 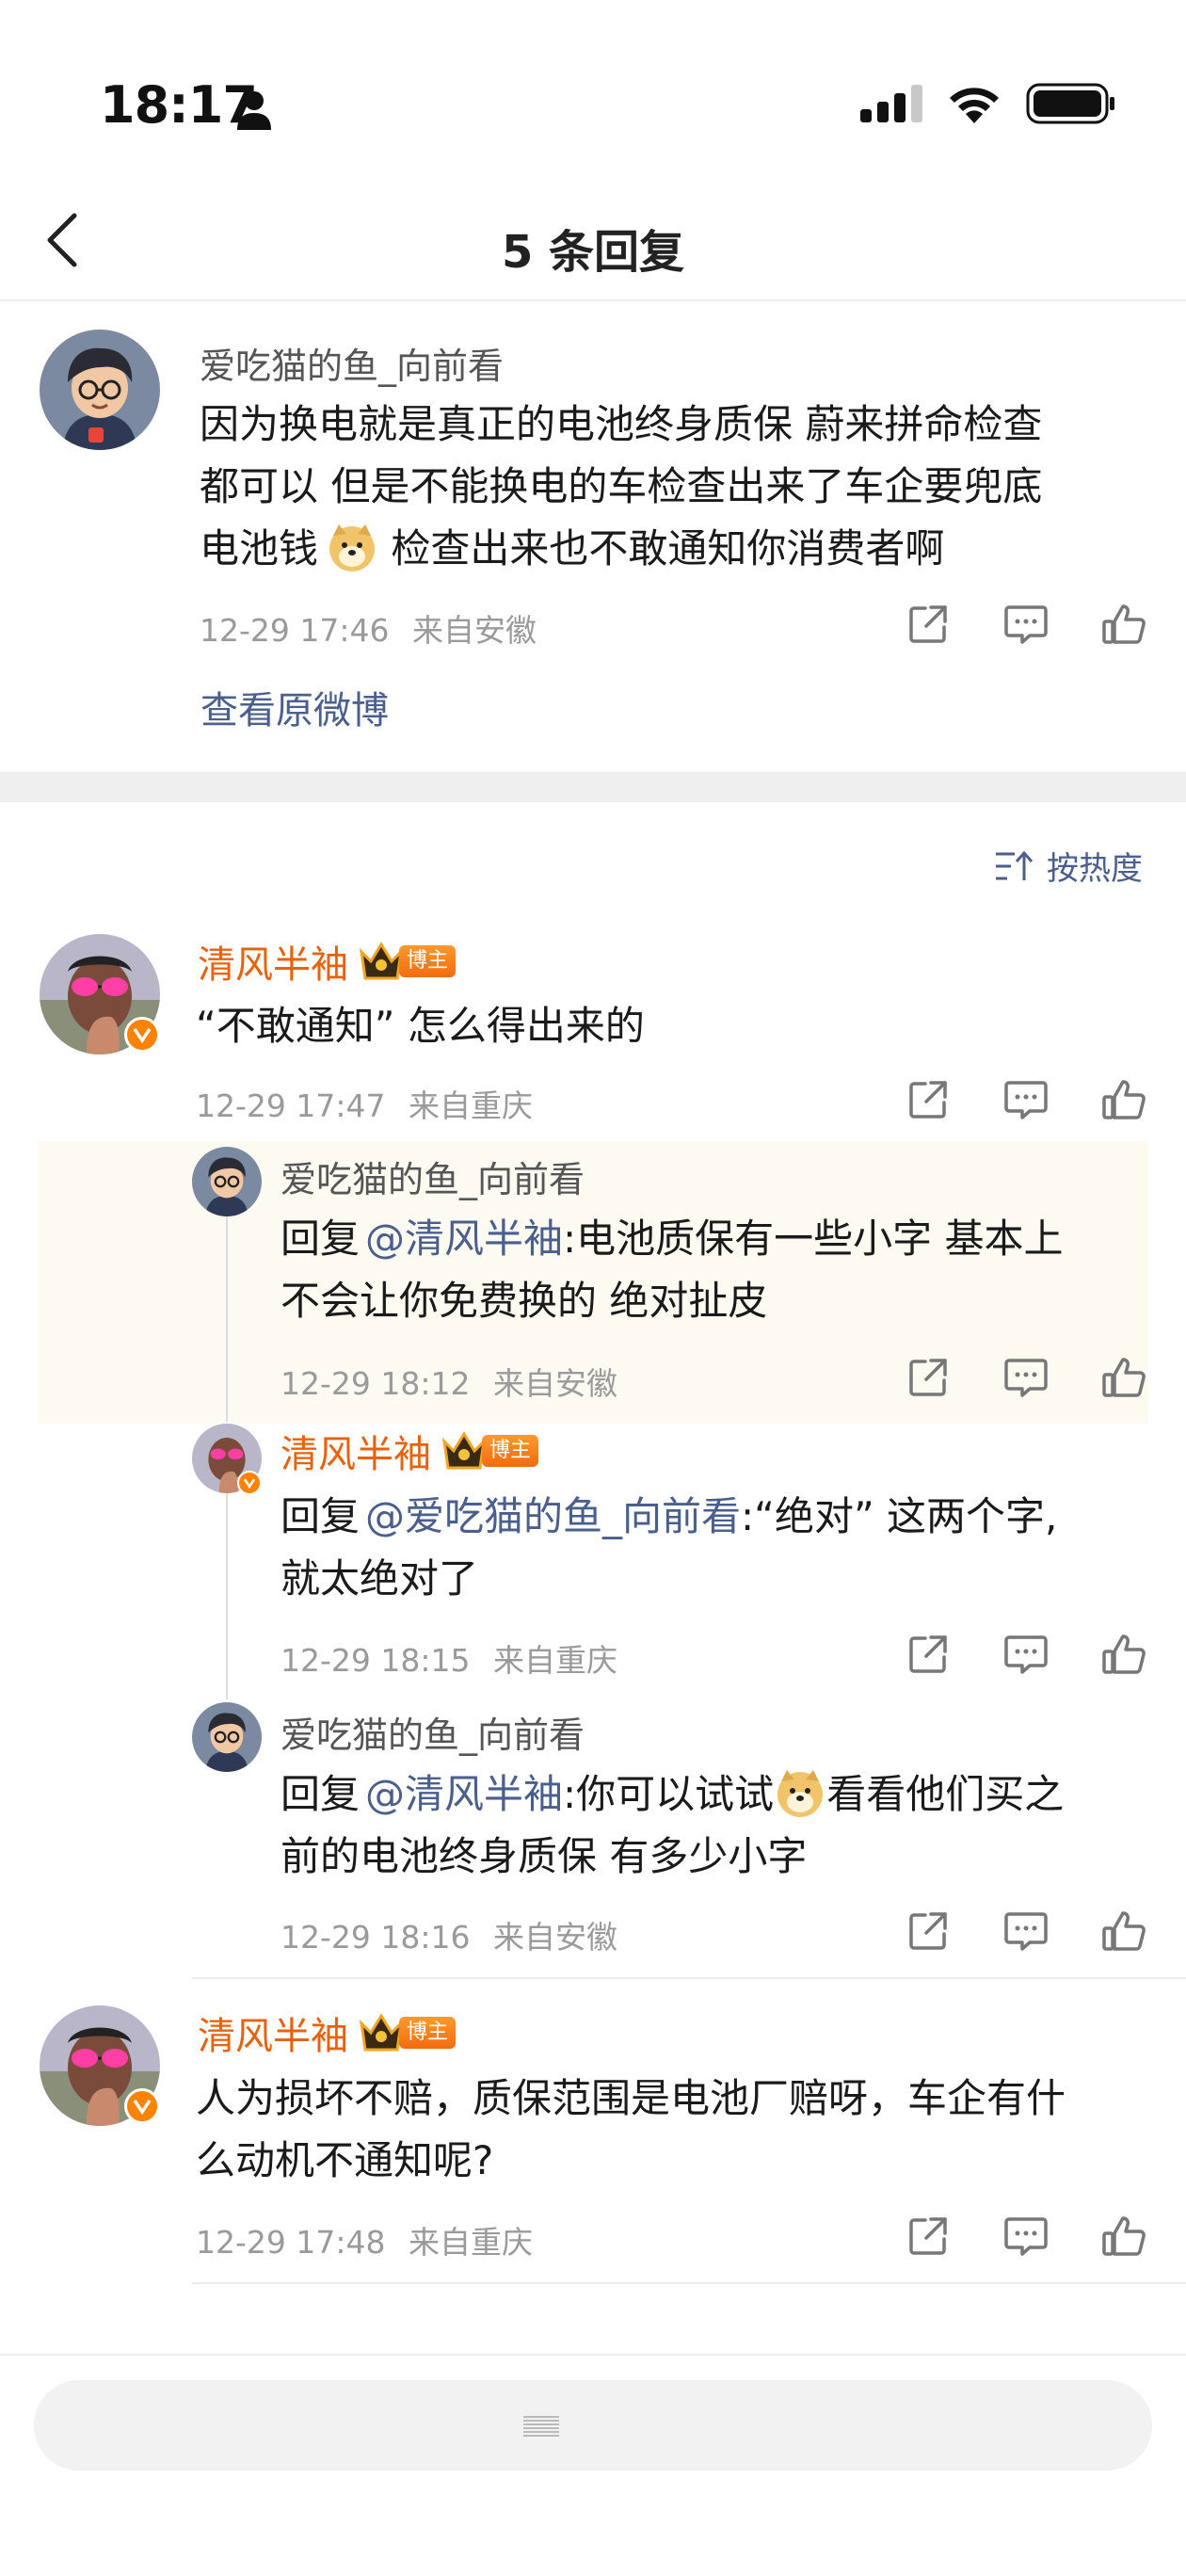 I want to click on reply-bar, so click(x=593, y=2465).